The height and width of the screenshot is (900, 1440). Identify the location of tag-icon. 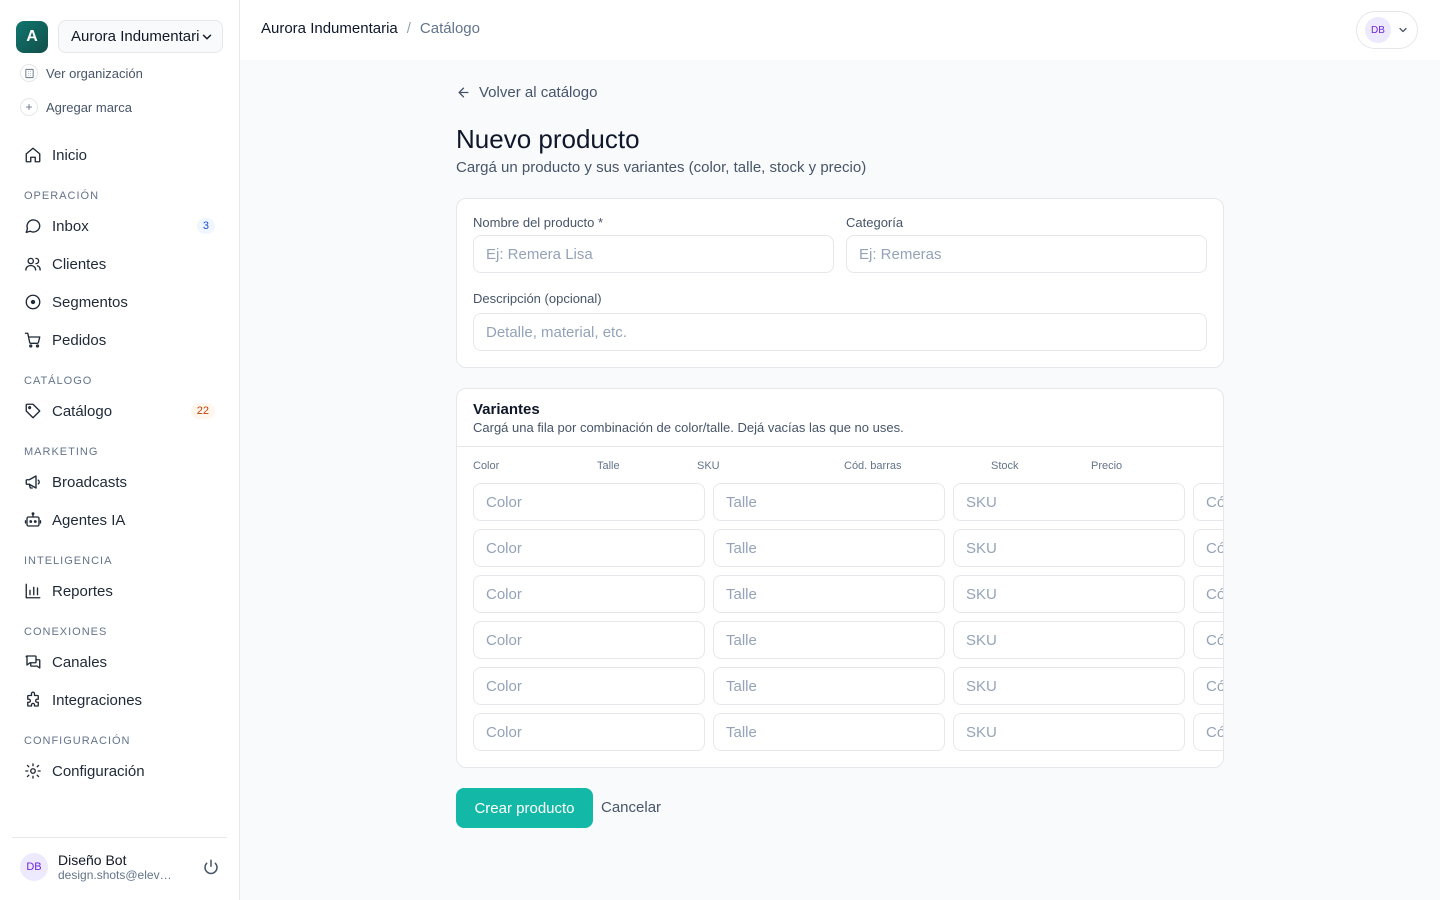
(33, 411).